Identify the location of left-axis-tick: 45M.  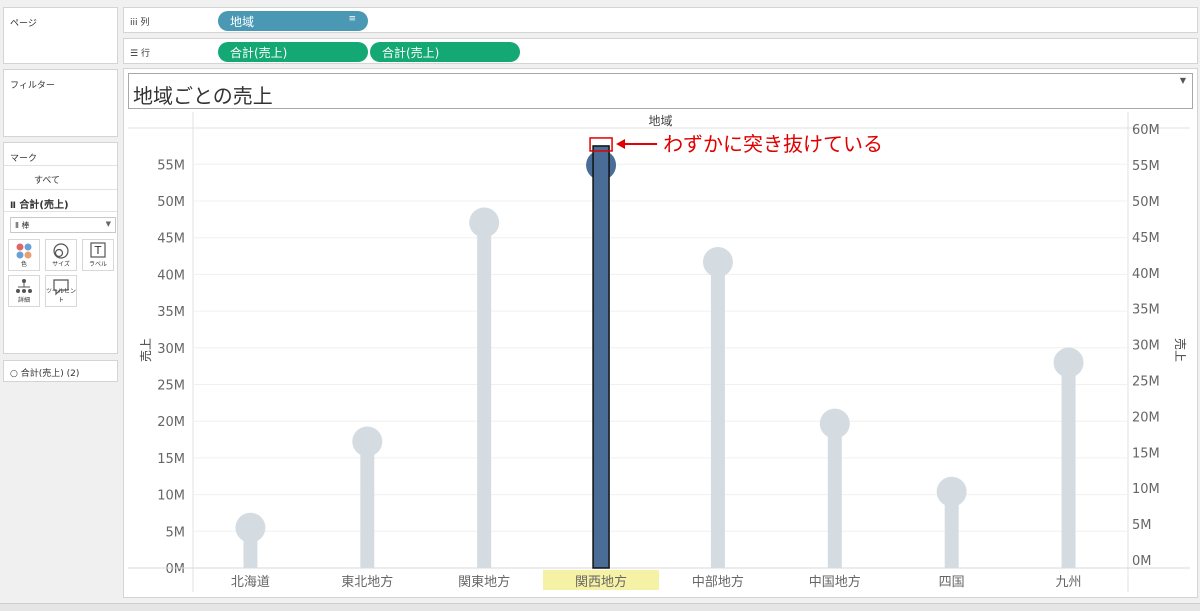
(171, 239).